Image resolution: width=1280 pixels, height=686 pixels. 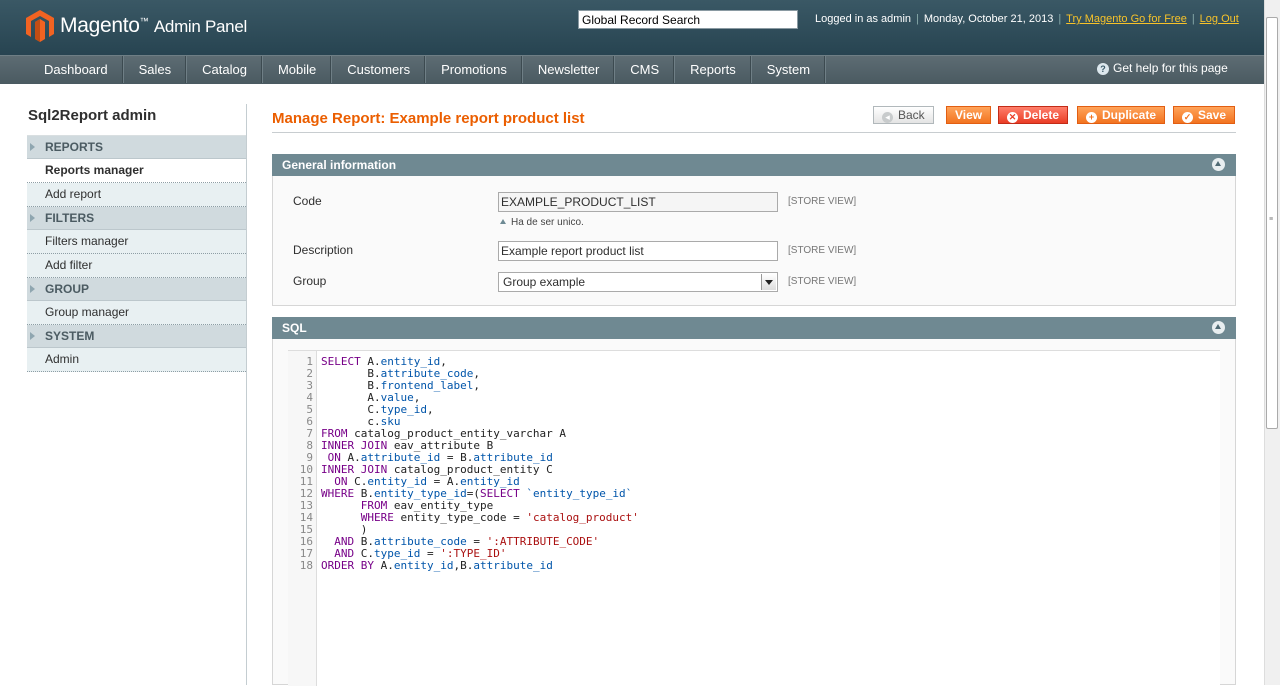 What do you see at coordinates (136, 336) in the screenshot?
I see `sidebar-section-system: SYSTEM` at bounding box center [136, 336].